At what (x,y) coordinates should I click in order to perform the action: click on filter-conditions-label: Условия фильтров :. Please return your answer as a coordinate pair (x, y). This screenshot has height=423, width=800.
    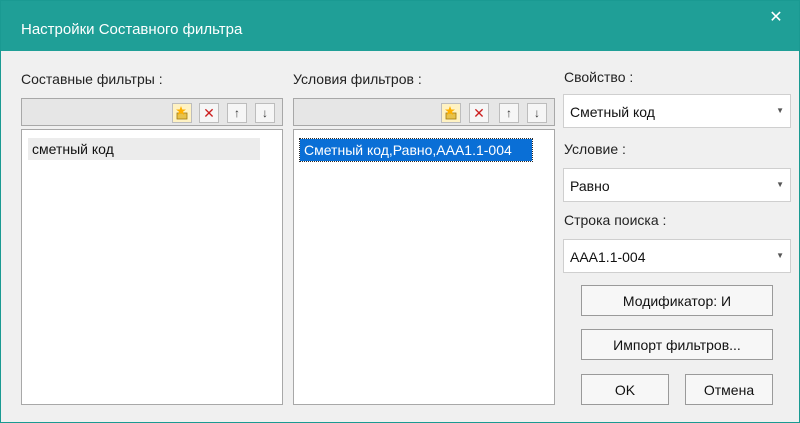
    Looking at the image, I should click on (357, 79).